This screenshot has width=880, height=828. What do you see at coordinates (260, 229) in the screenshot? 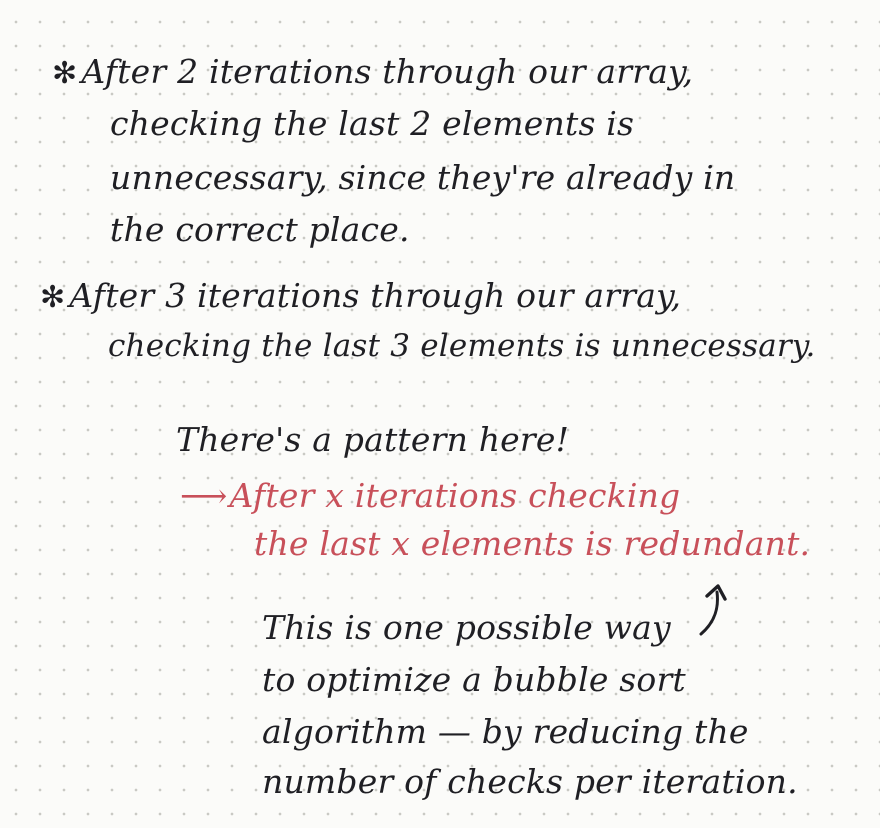
I see `block1-line-4: the correct place.` at bounding box center [260, 229].